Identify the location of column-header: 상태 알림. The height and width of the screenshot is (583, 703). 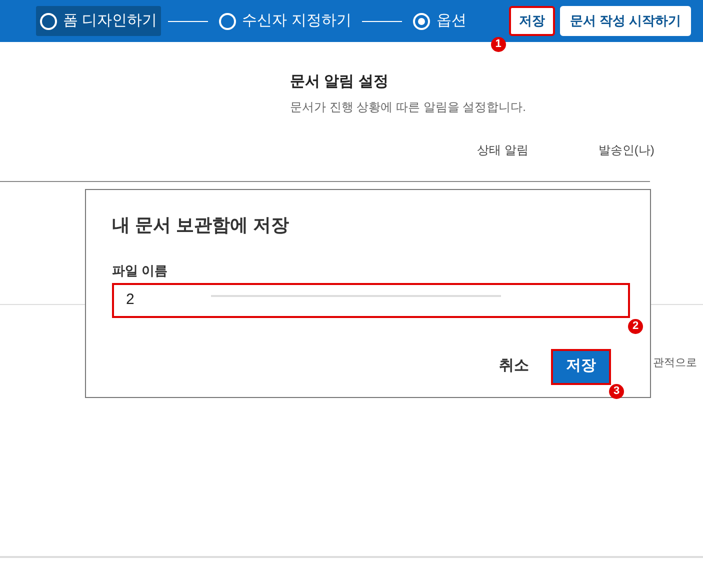
(502, 150).